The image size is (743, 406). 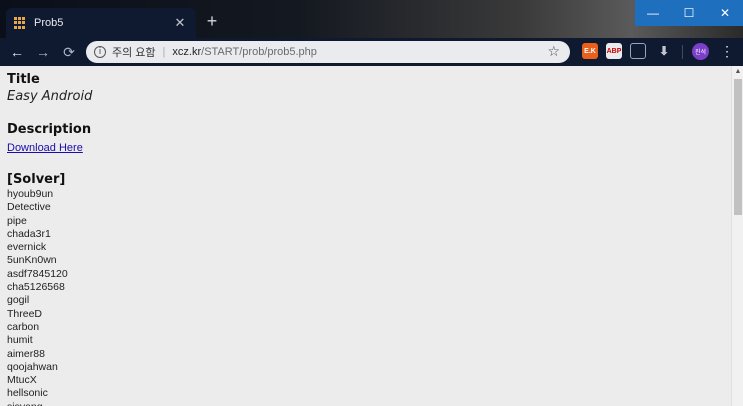 I want to click on browser-tab: Prob5 ✕, so click(x=101, y=23).